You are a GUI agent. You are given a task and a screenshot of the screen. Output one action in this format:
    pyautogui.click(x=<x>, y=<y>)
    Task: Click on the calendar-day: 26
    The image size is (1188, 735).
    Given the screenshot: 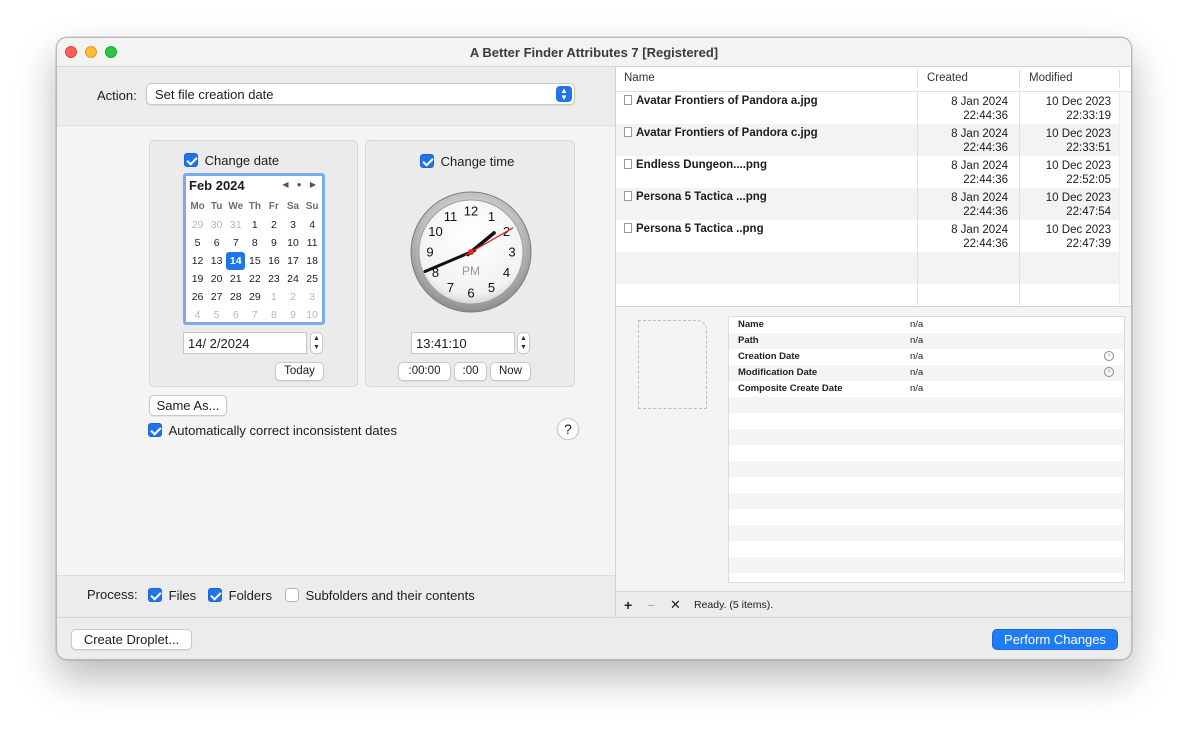 What is the action you would take?
    pyautogui.click(x=197, y=297)
    